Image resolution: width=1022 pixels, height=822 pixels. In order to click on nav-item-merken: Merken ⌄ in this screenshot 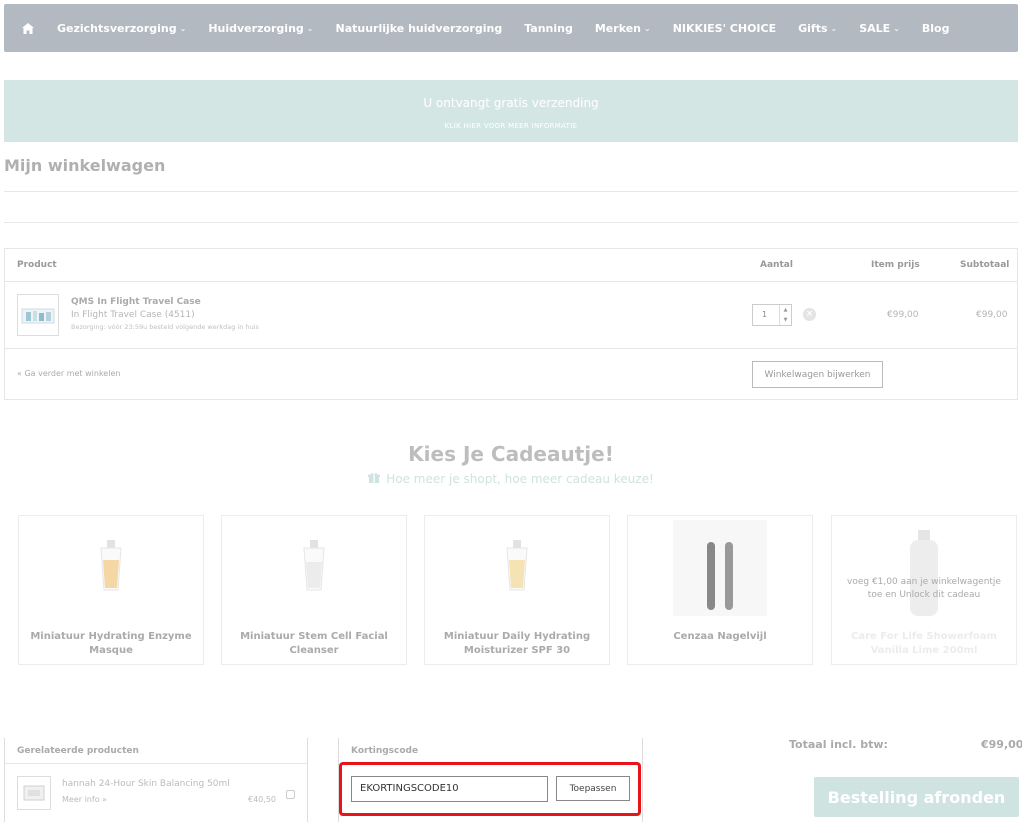, I will do `click(623, 28)`.